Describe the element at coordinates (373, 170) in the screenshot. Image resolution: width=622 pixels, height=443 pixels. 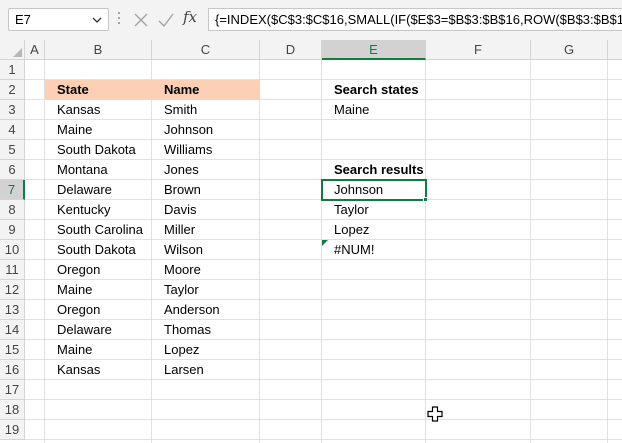
I see `cell-e6-results-label: Search results` at that location.